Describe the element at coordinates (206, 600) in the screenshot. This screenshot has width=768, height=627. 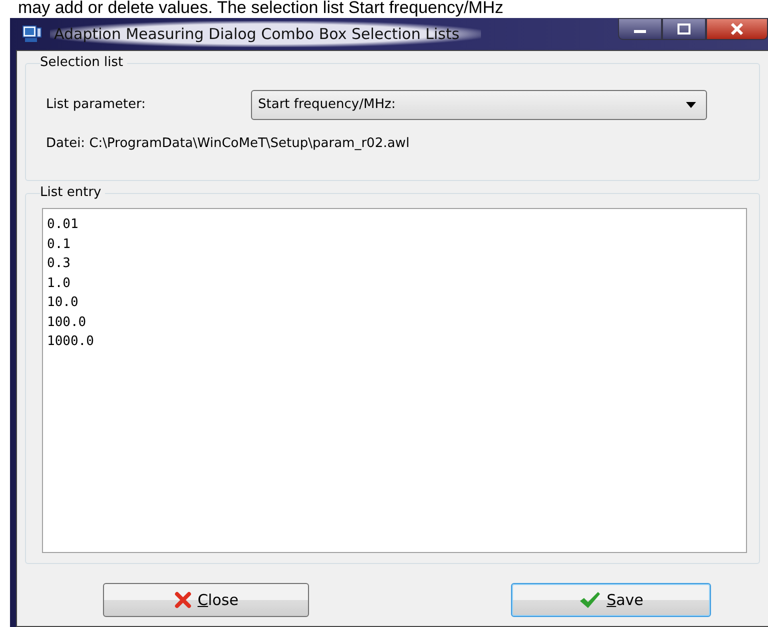
I see `close-button: Close` at that location.